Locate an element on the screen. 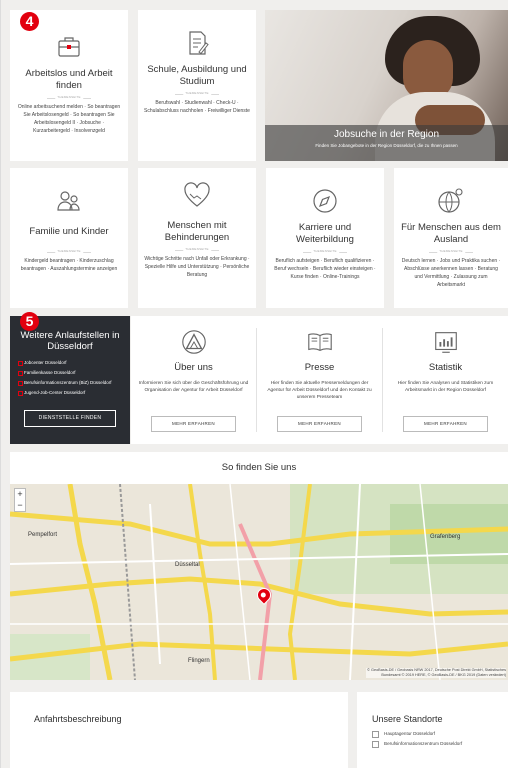  anlaufstellen-title: Weitere Anlaufstellen in Düsseldorf is located at coordinates (70, 341).